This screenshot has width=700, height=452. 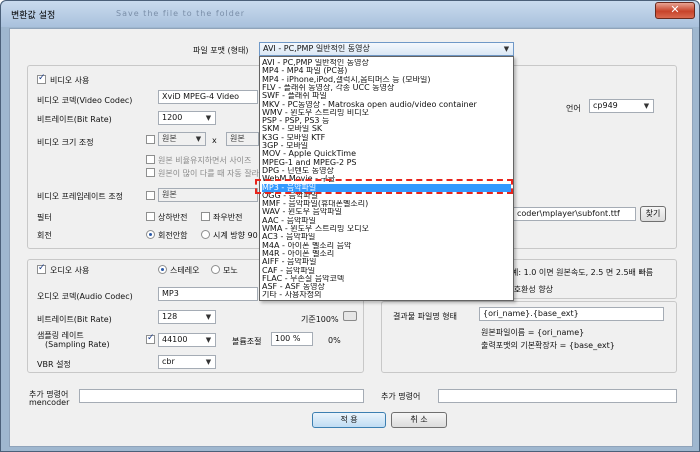 I want to click on format-option: M4A - 아이폰 벨소리 음악, so click(x=386, y=246).